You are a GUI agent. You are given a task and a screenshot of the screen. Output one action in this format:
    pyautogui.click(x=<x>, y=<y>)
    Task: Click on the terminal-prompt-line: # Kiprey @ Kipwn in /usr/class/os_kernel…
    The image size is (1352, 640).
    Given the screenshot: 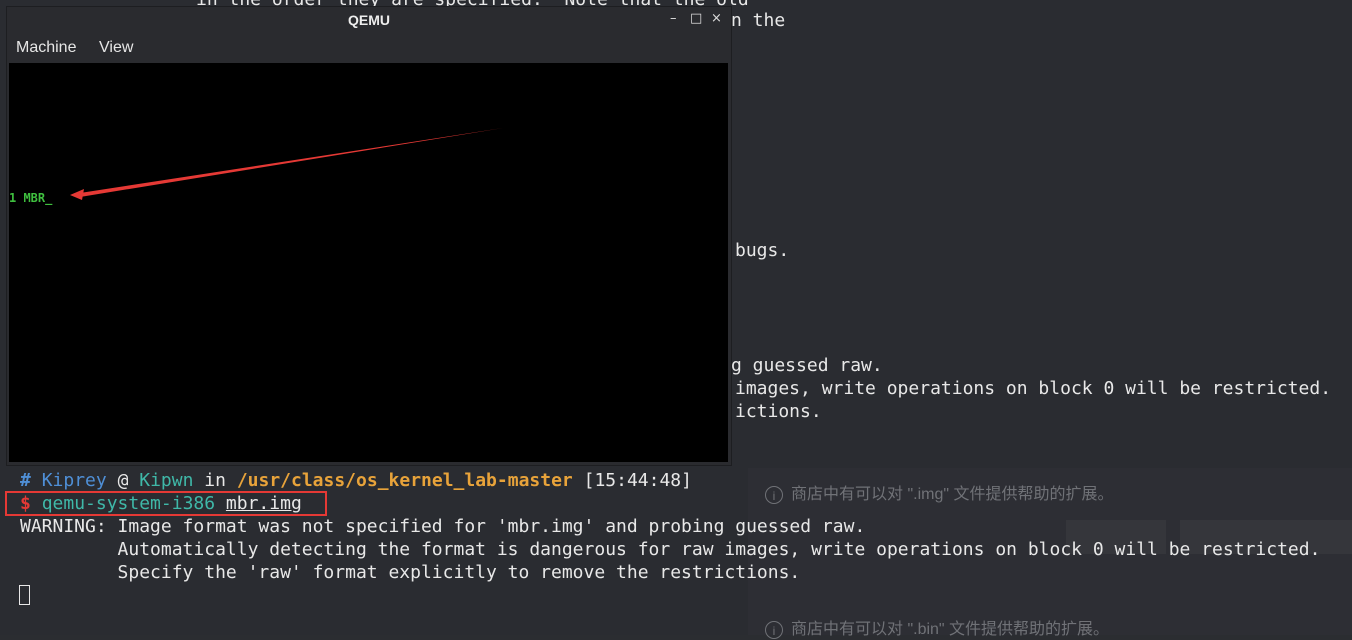 What is the action you would take?
    pyautogui.click(x=356, y=480)
    